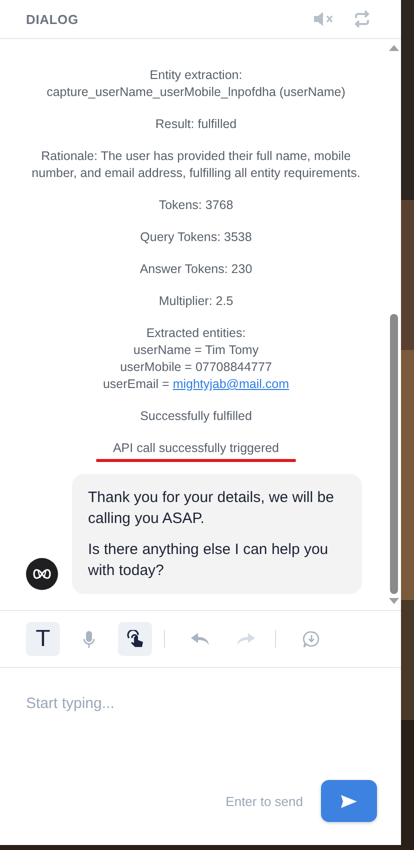 This screenshot has width=414, height=850. What do you see at coordinates (196, 333) in the screenshot?
I see `log-text: Extracted entities:` at bounding box center [196, 333].